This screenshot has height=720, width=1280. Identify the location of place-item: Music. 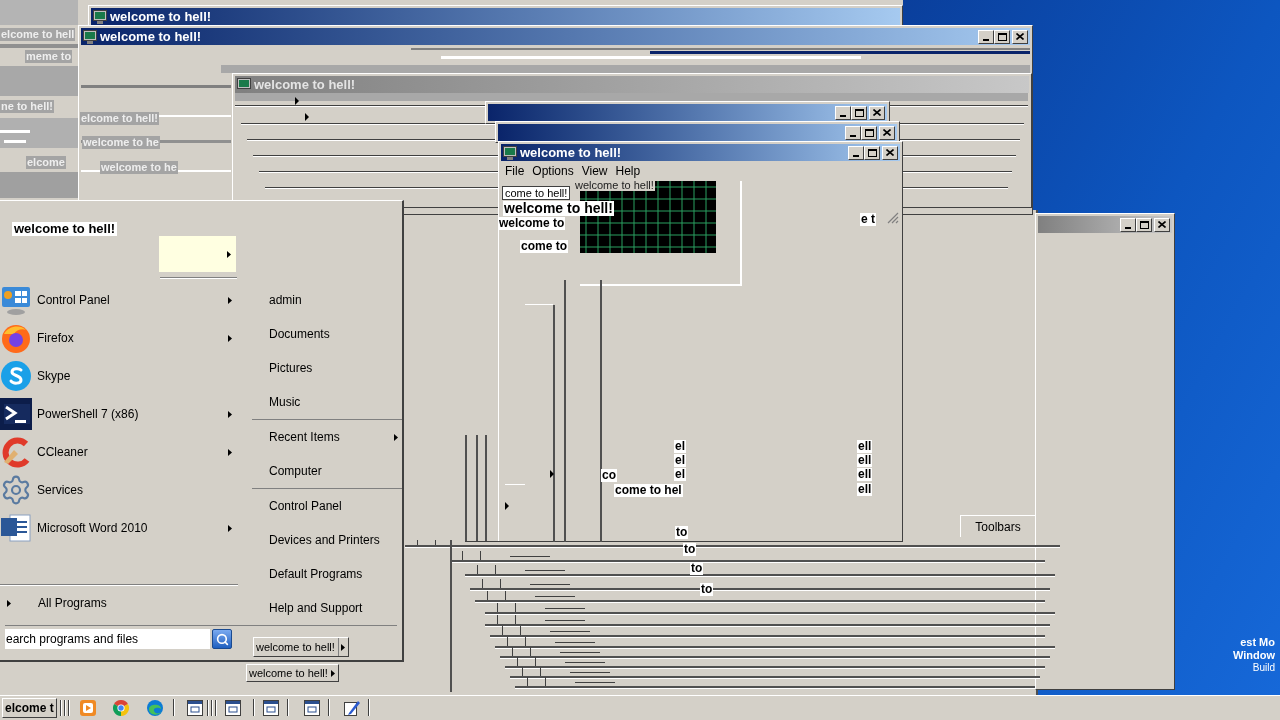
(327, 402).